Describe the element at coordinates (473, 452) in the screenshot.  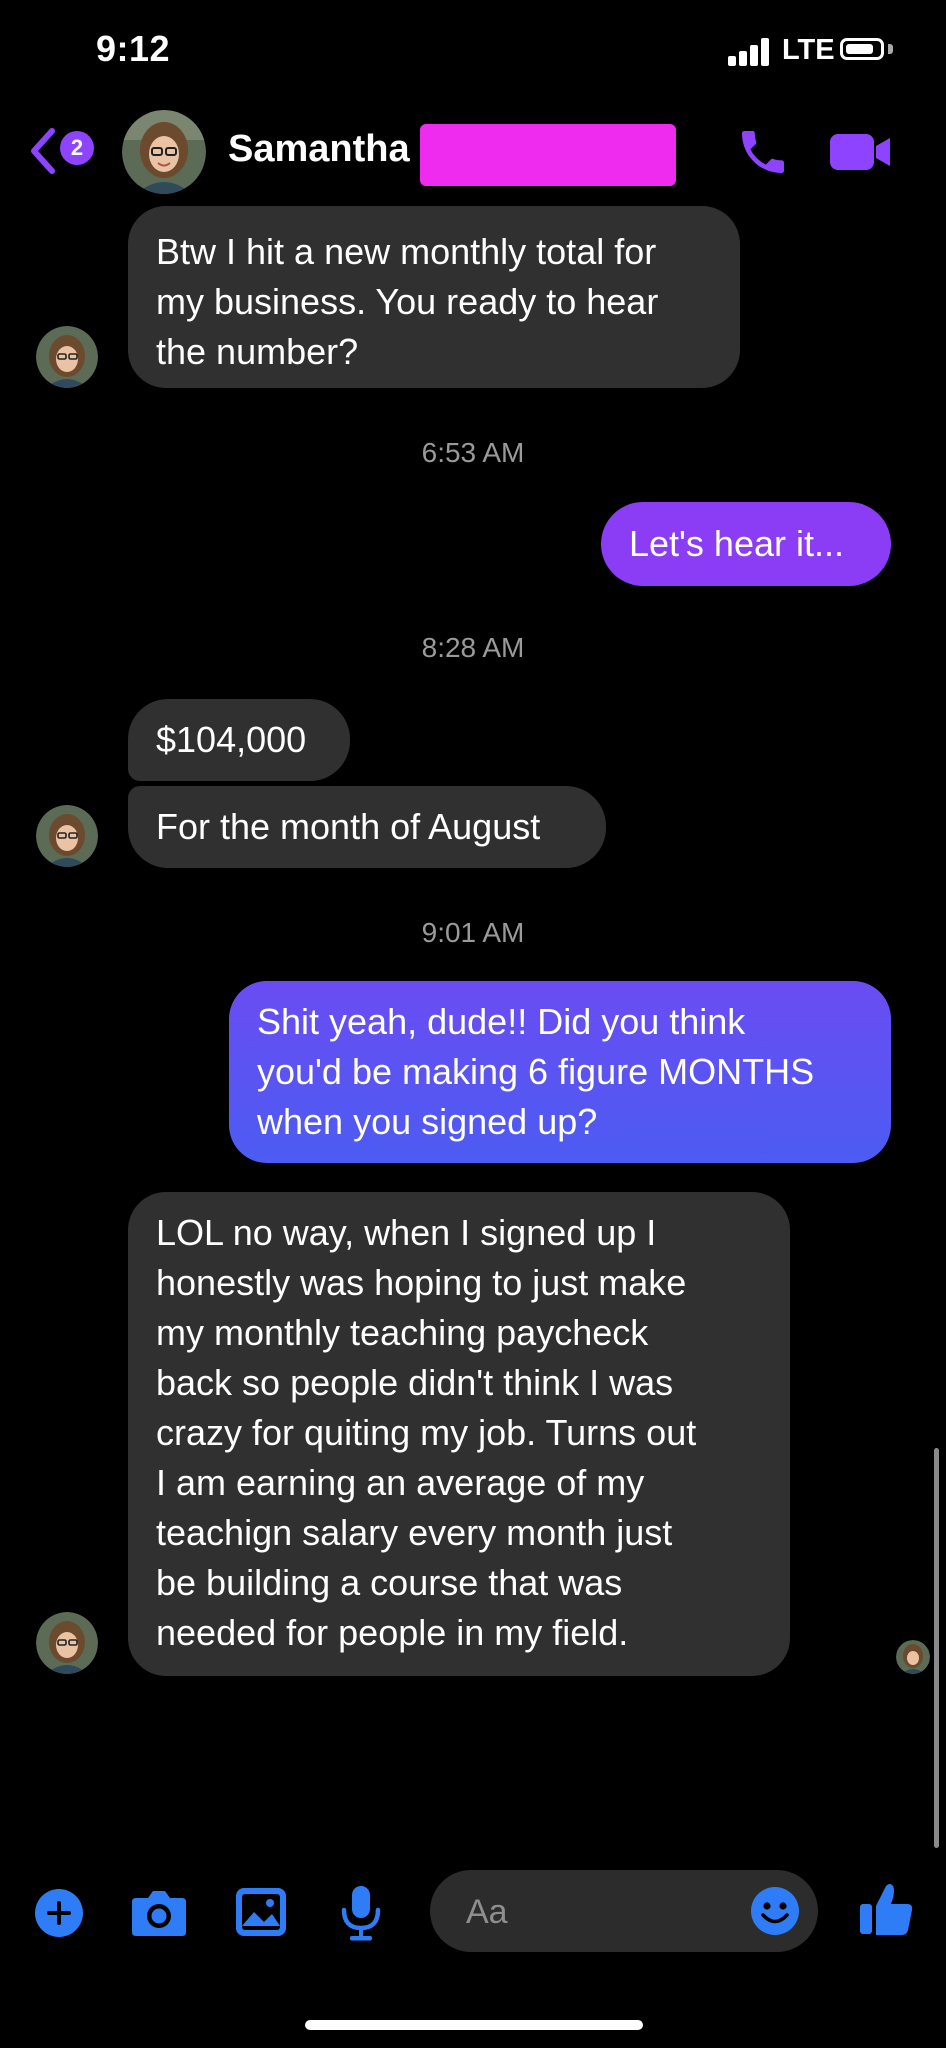
I see `message-timestamp: 6:53 AM` at that location.